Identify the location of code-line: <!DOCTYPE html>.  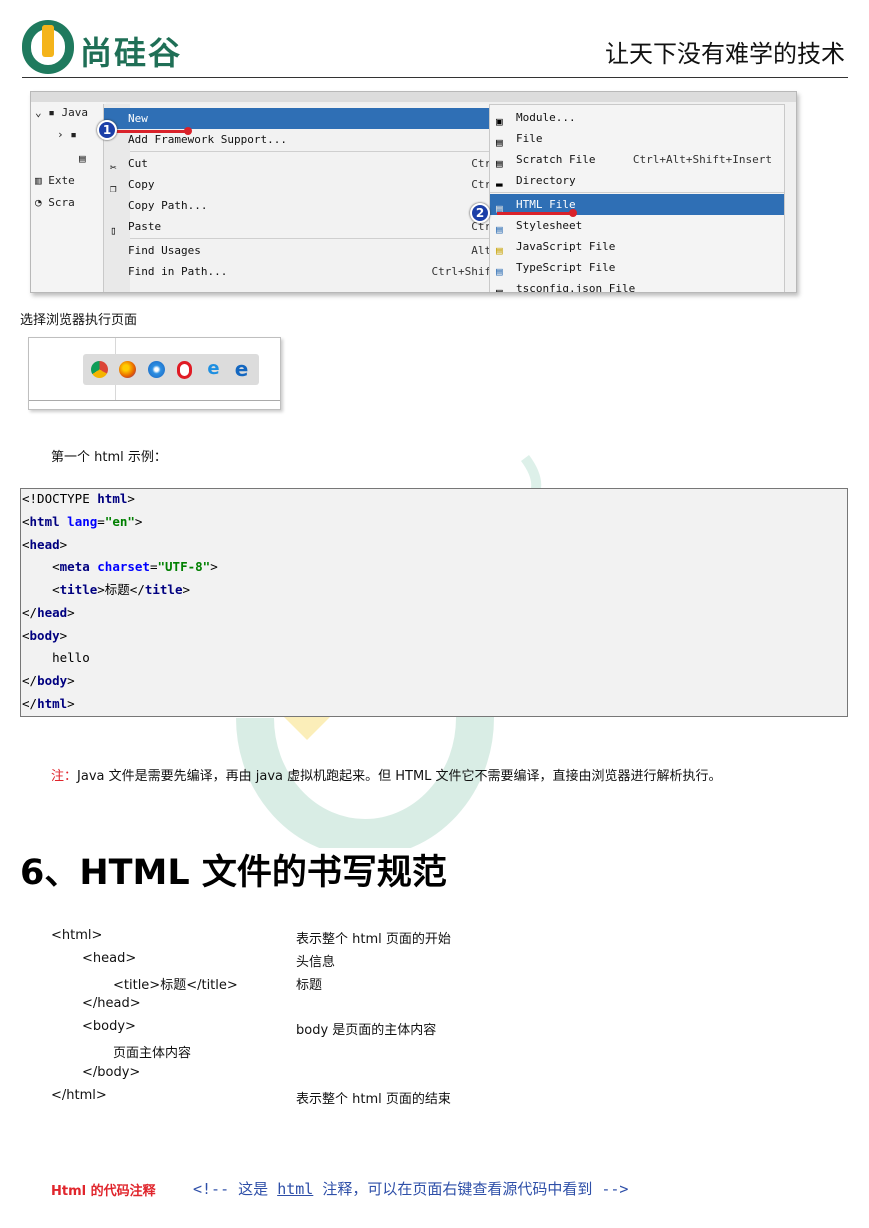
(78, 498).